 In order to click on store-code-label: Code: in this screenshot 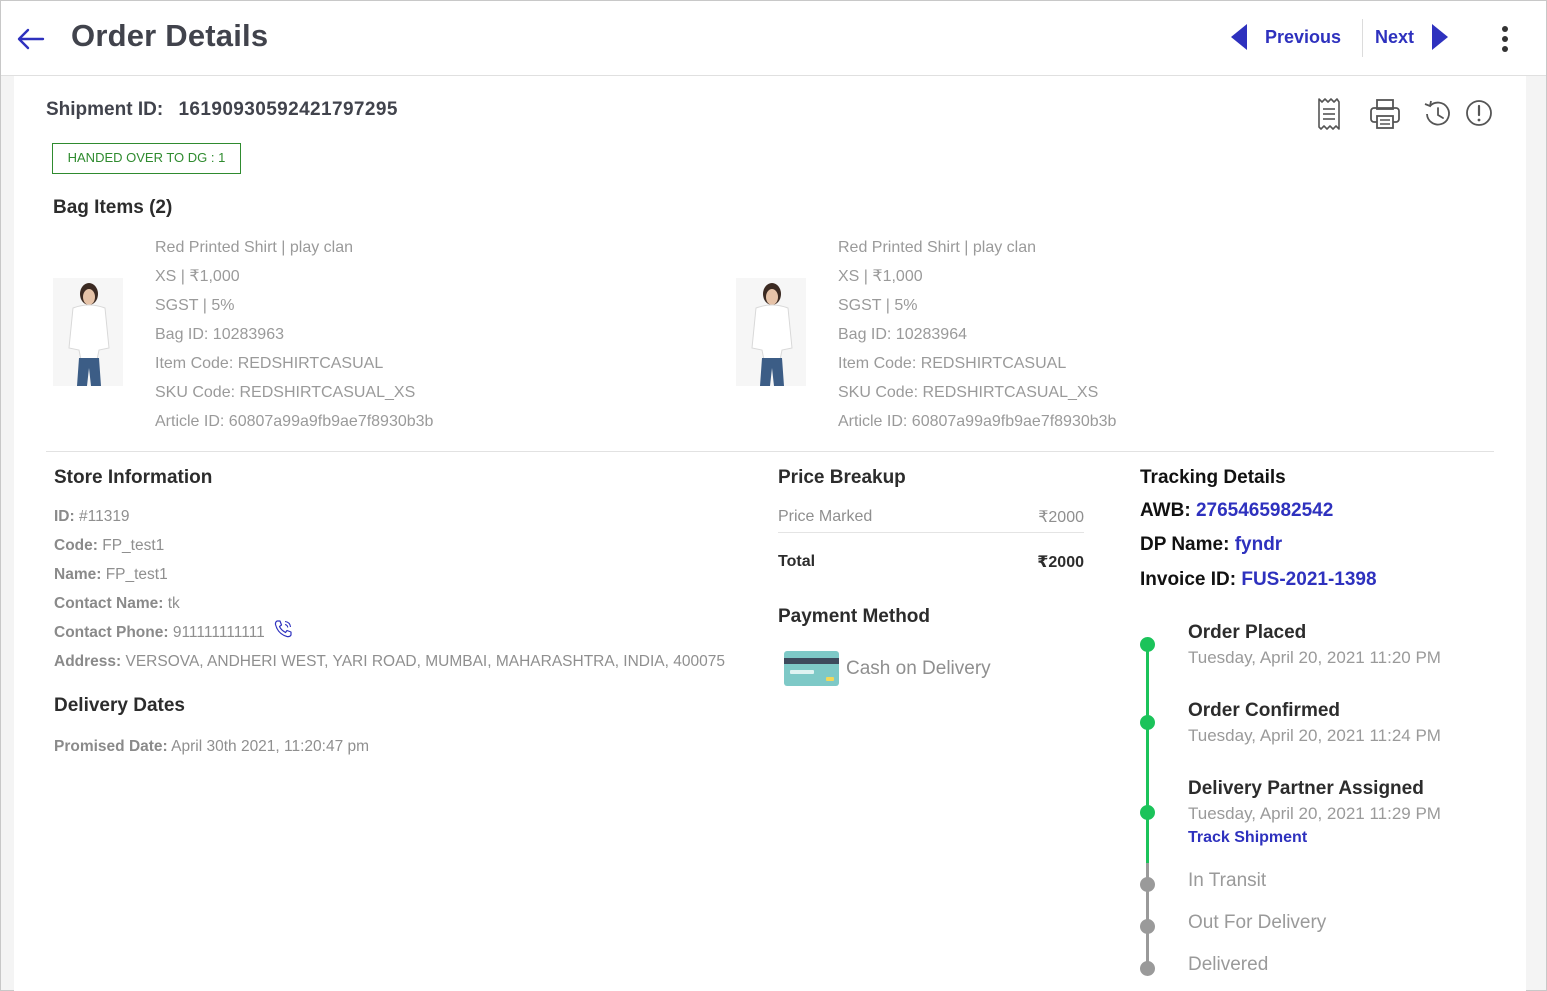, I will do `click(76, 545)`.